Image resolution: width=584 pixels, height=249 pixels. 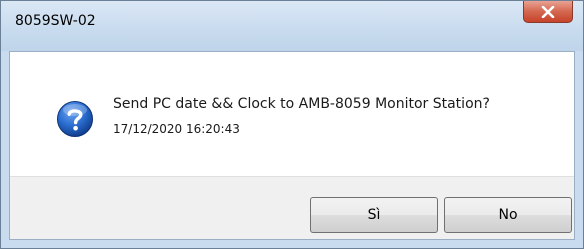 What do you see at coordinates (508, 215) in the screenshot?
I see `no-button: No` at bounding box center [508, 215].